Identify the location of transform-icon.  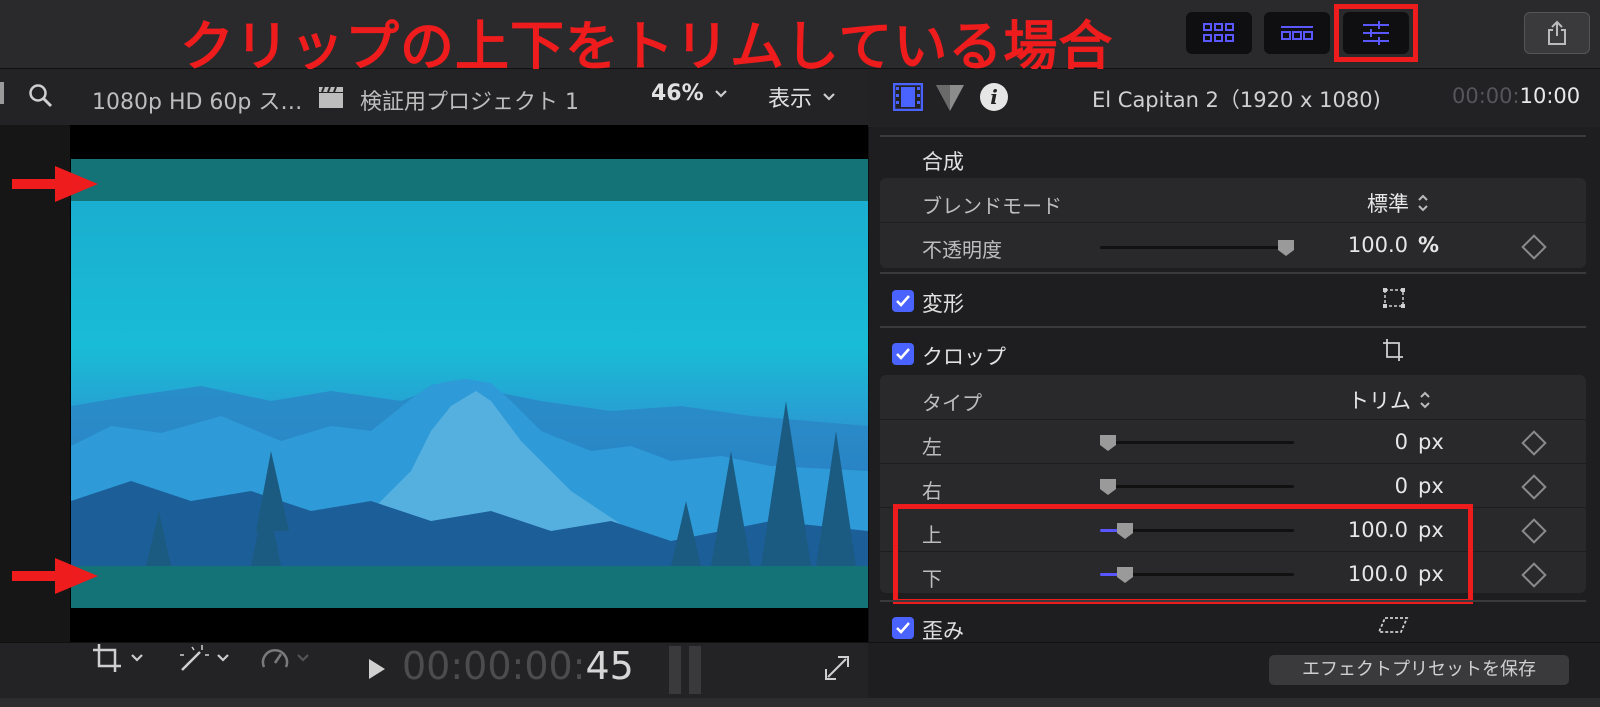
(1394, 298).